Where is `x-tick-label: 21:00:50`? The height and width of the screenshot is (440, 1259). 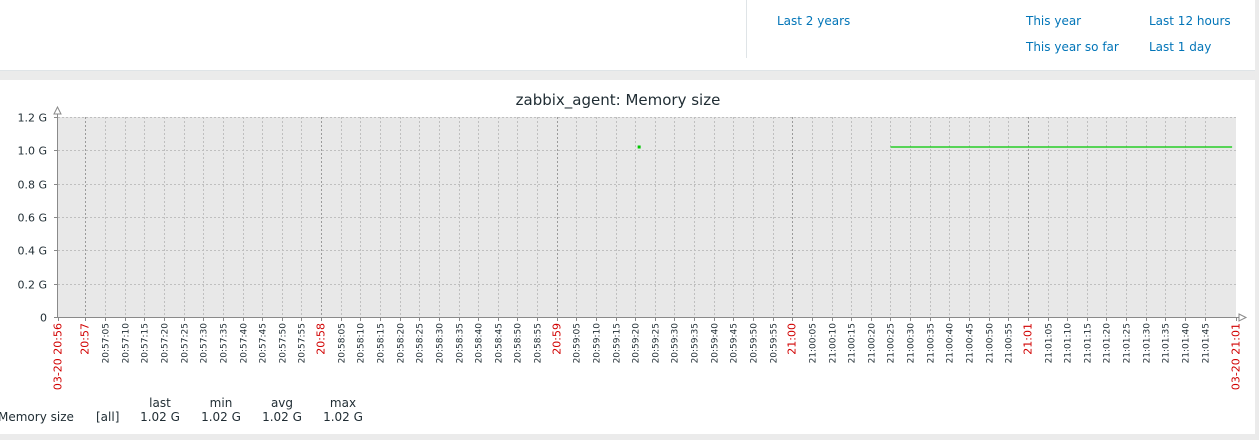
x-tick-label: 21:00:50 is located at coordinates (991, 343).